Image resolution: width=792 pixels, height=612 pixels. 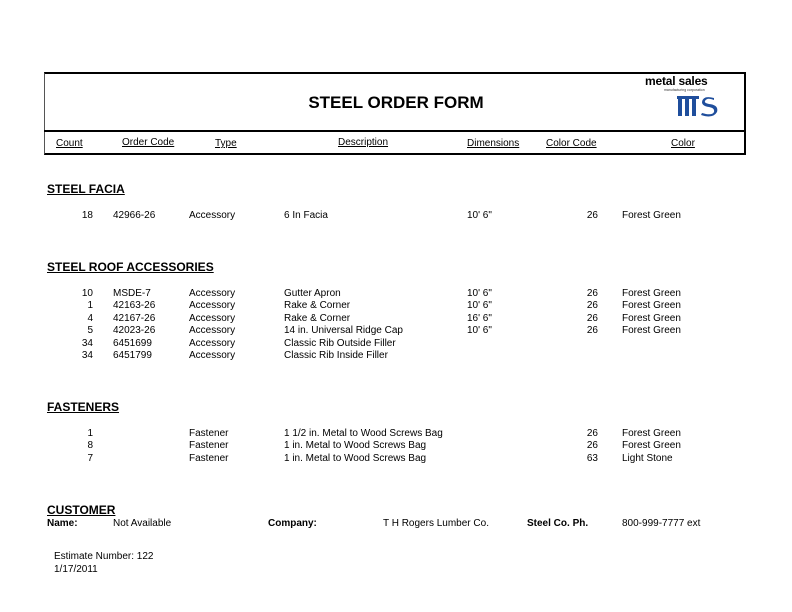 I want to click on section-title-steel-facia: STEEL FACIA, so click(x=86, y=189).